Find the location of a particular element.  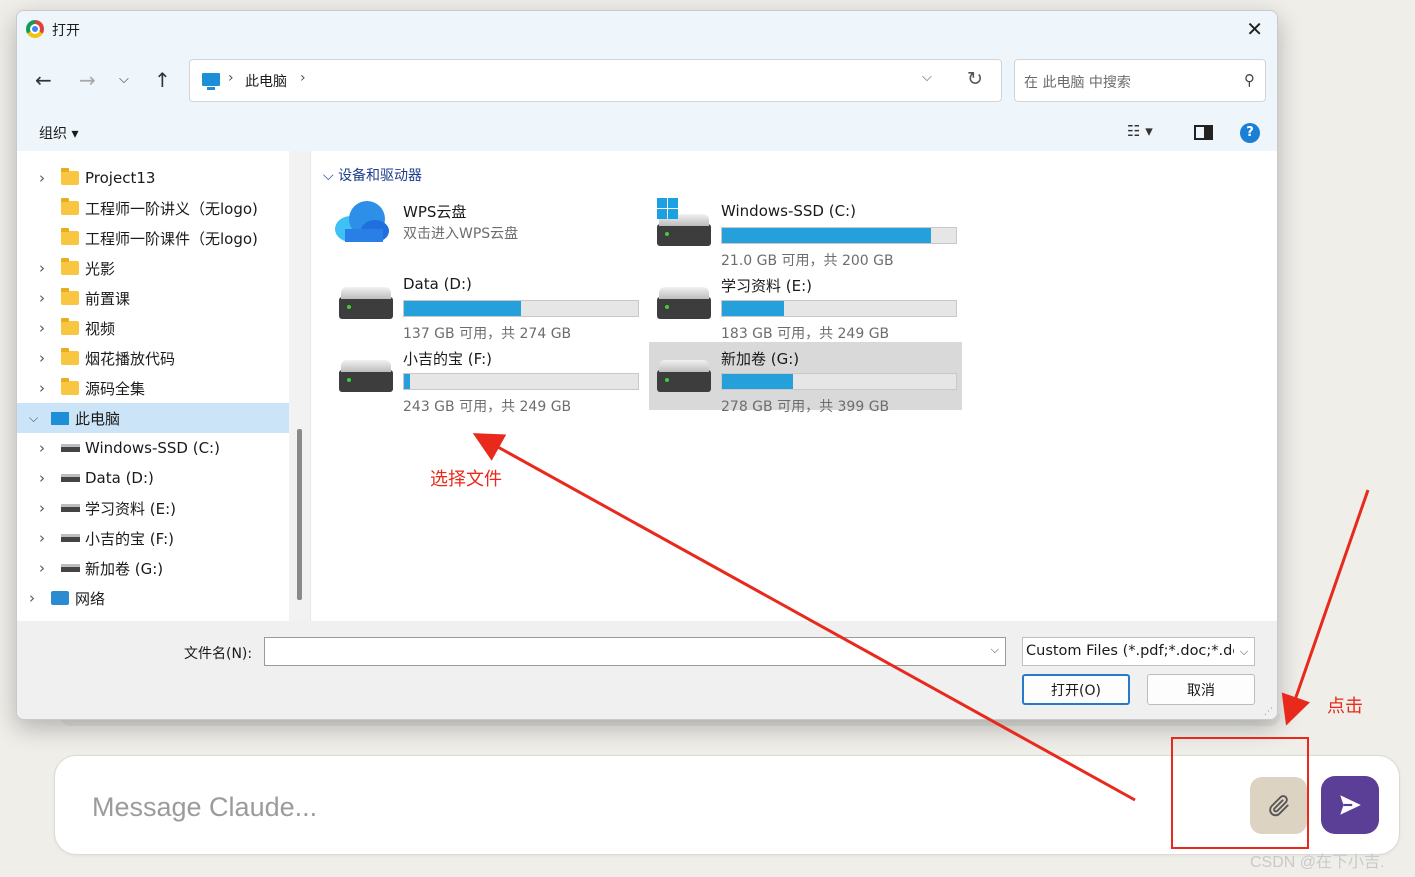

sidebar-item-烟花播放代码: › 烟花播放代码 is located at coordinates (153, 358).